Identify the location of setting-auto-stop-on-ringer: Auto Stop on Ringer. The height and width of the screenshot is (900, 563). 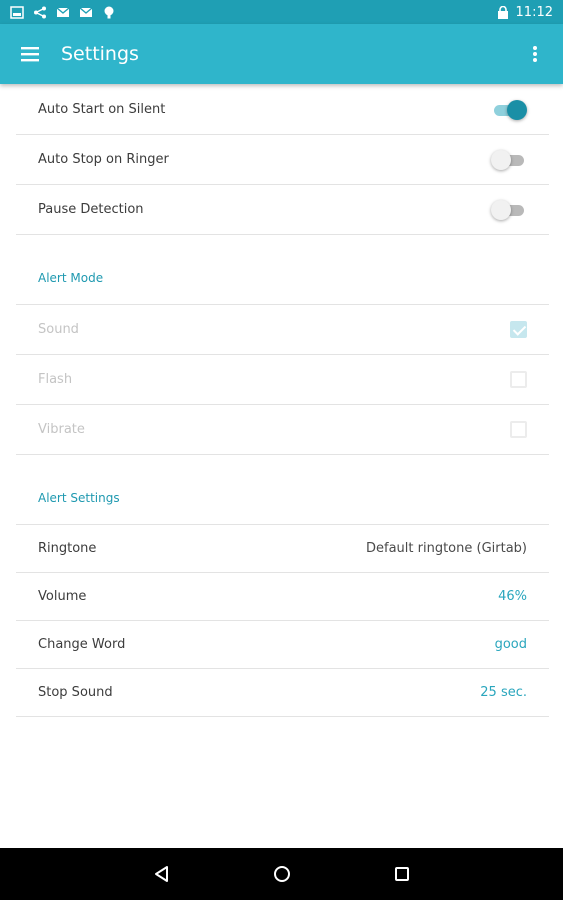
(282, 160).